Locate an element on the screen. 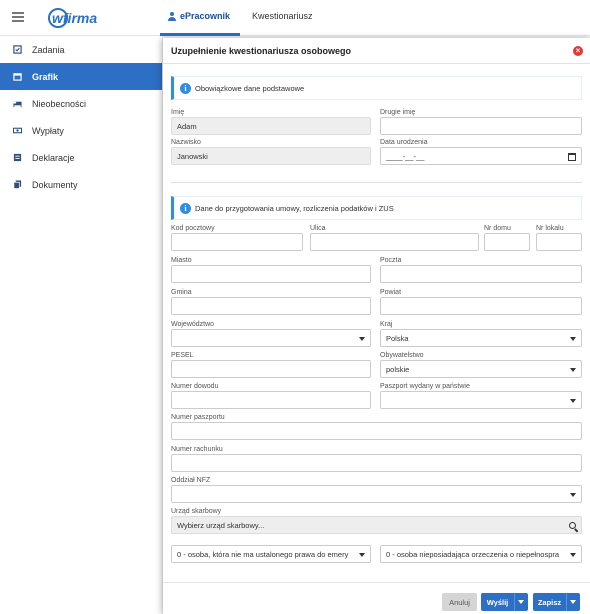  sidebar-item-grafik: Grafik is located at coordinates (81, 76).